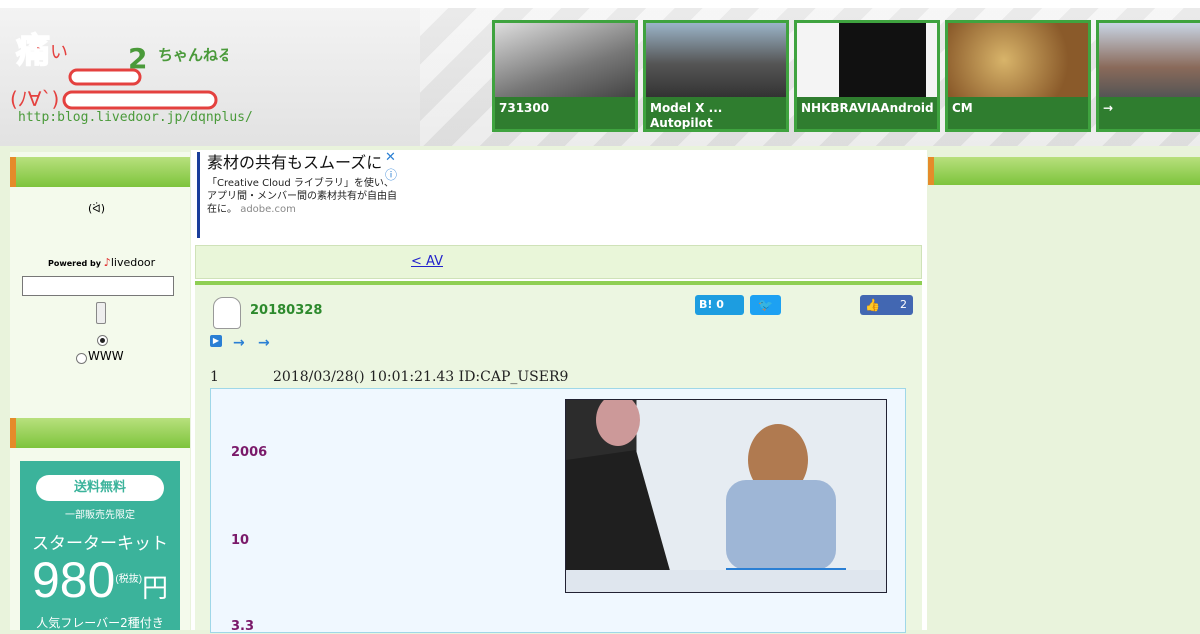 The image size is (1200, 634). Describe the element at coordinates (240, 540) in the screenshot. I see `body-number: 10` at that location.